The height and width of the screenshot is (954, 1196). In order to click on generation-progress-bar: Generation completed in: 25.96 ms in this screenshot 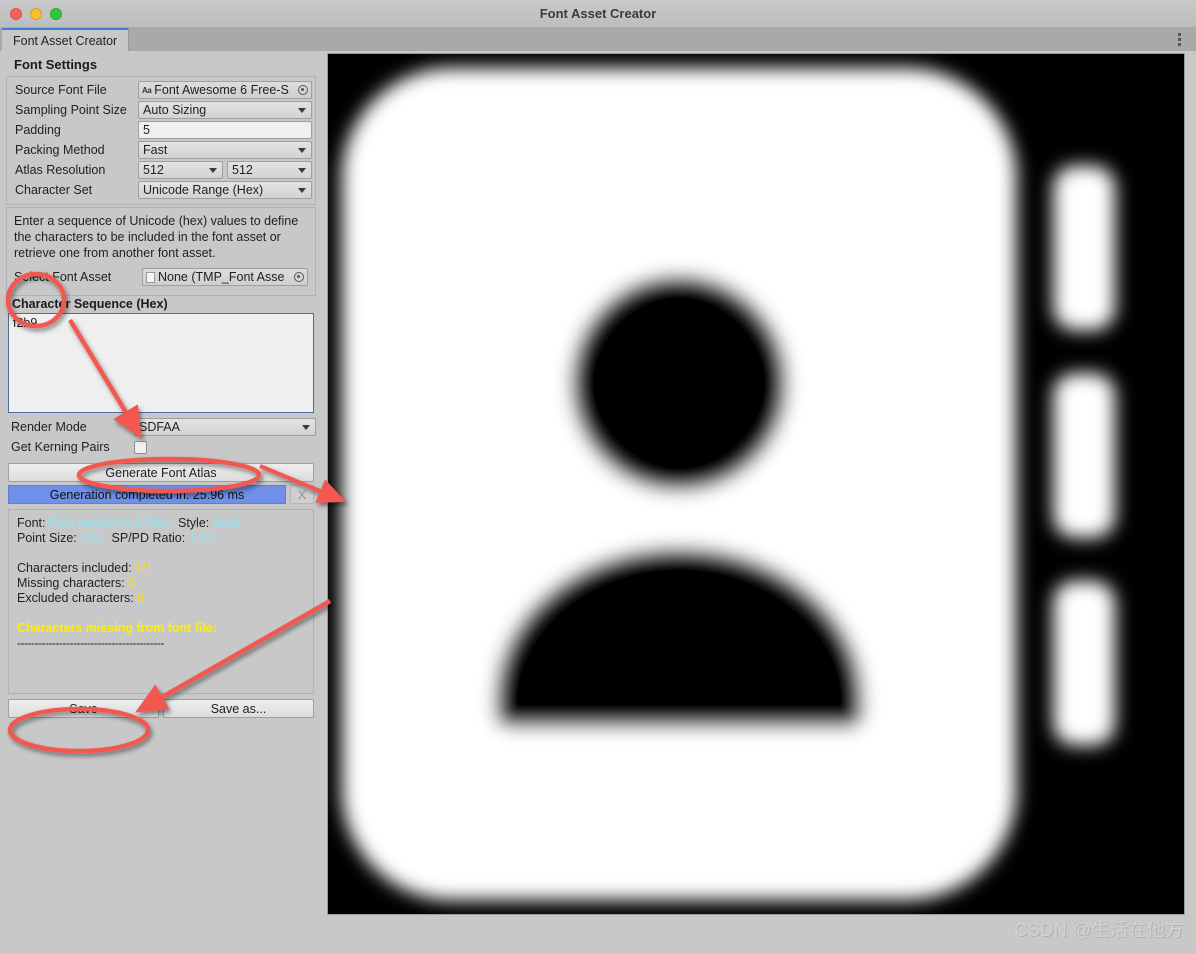, I will do `click(147, 494)`.